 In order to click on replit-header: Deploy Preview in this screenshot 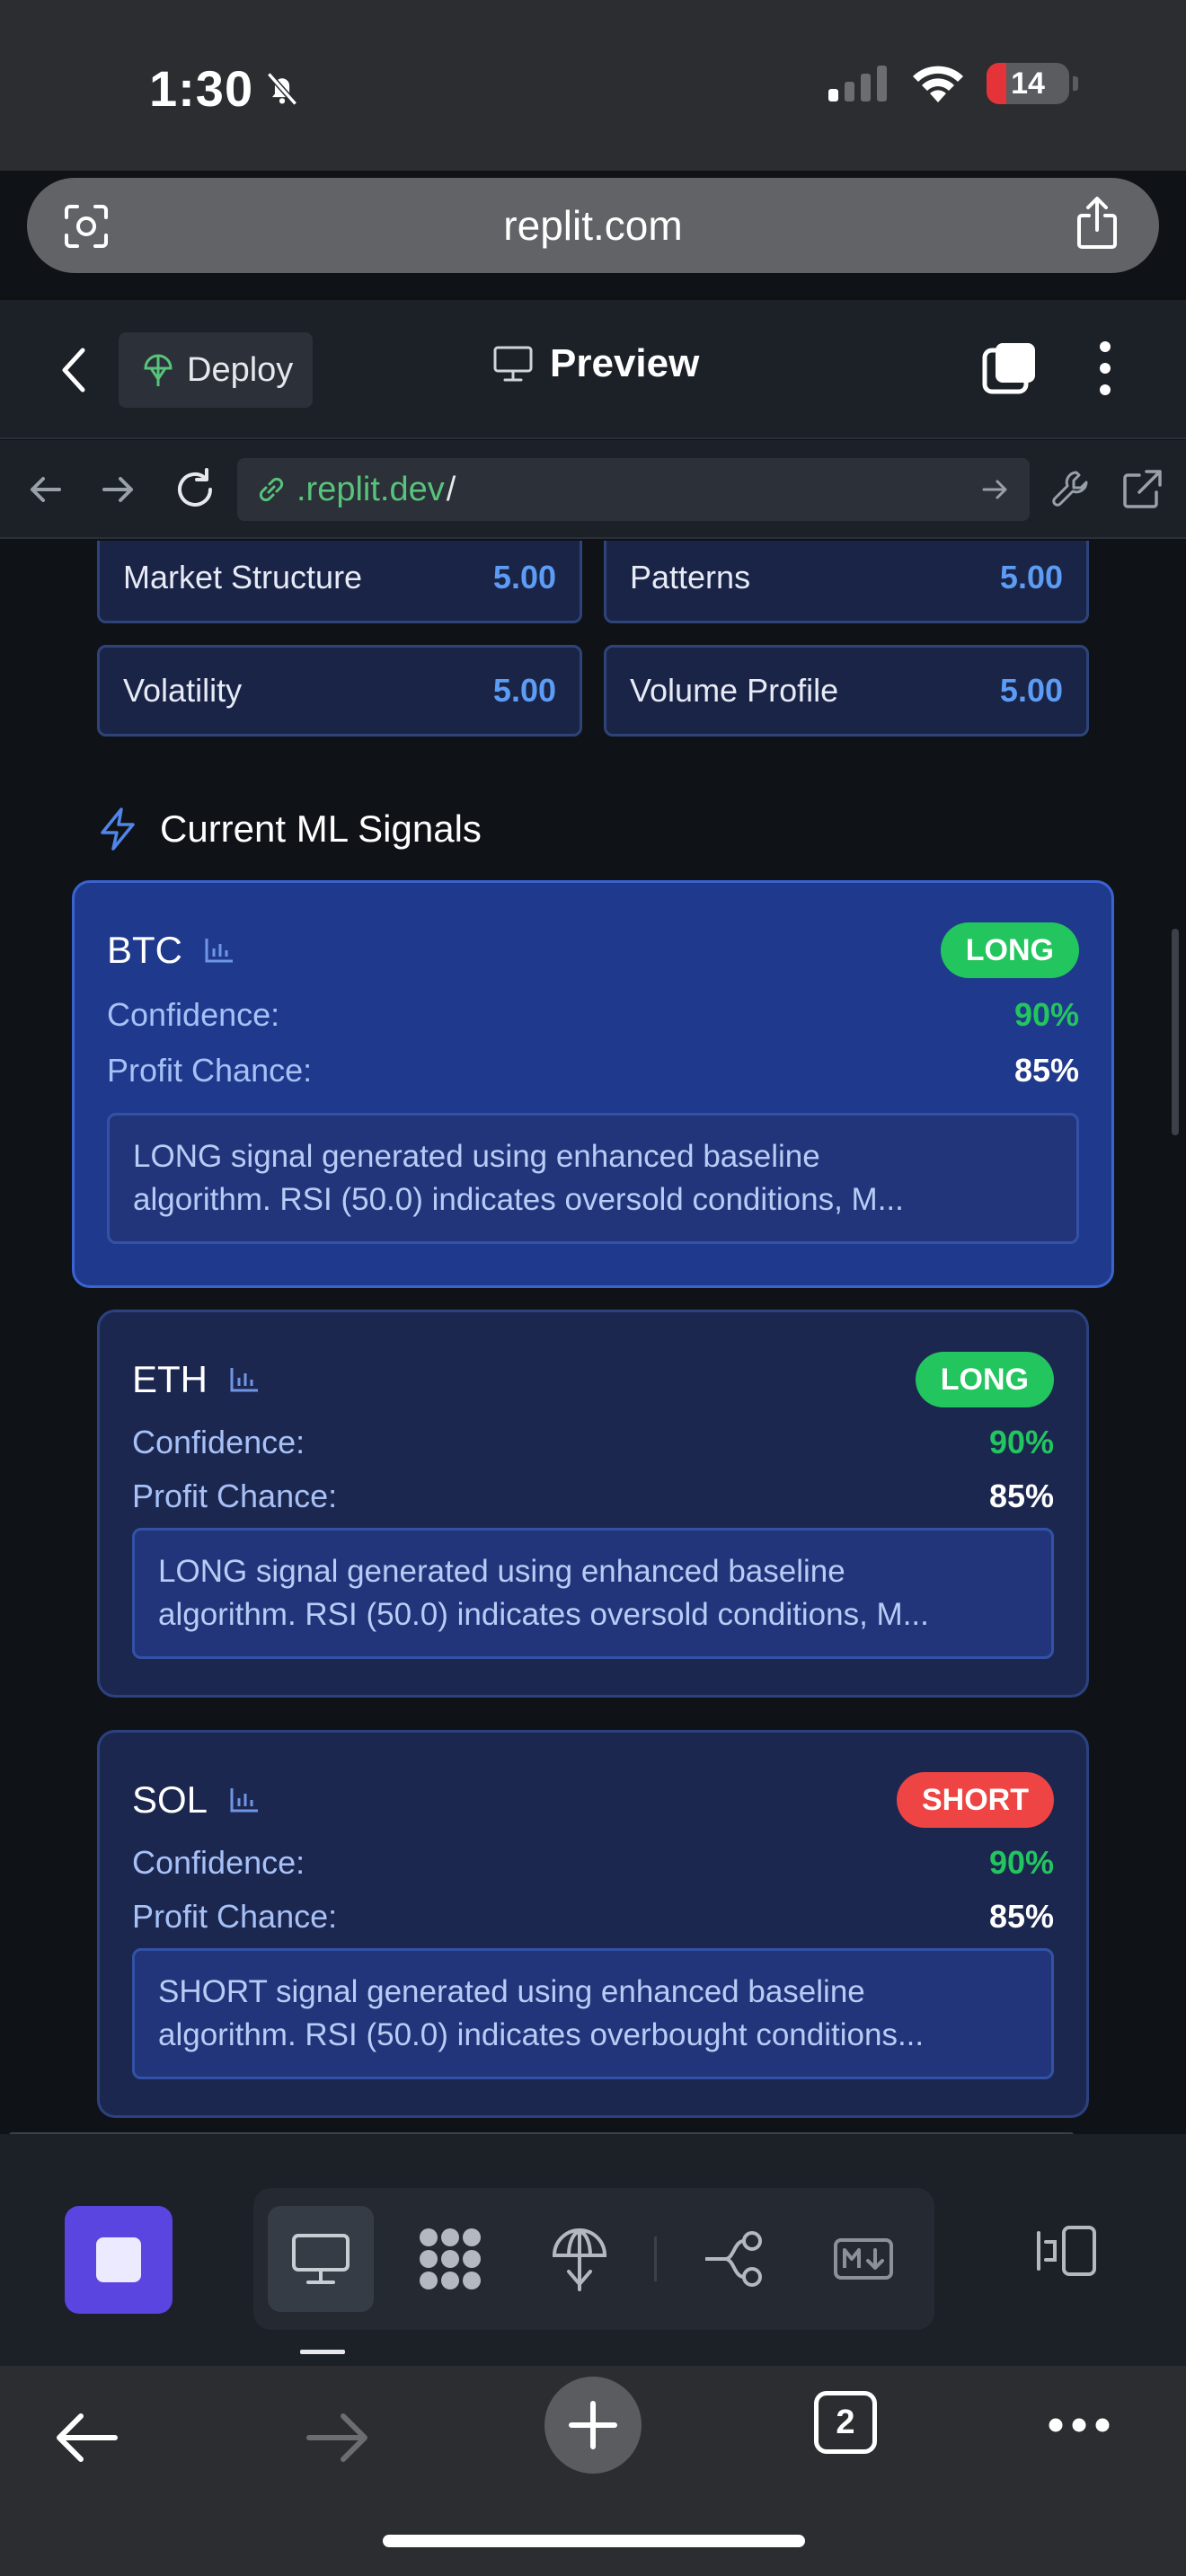, I will do `click(593, 369)`.